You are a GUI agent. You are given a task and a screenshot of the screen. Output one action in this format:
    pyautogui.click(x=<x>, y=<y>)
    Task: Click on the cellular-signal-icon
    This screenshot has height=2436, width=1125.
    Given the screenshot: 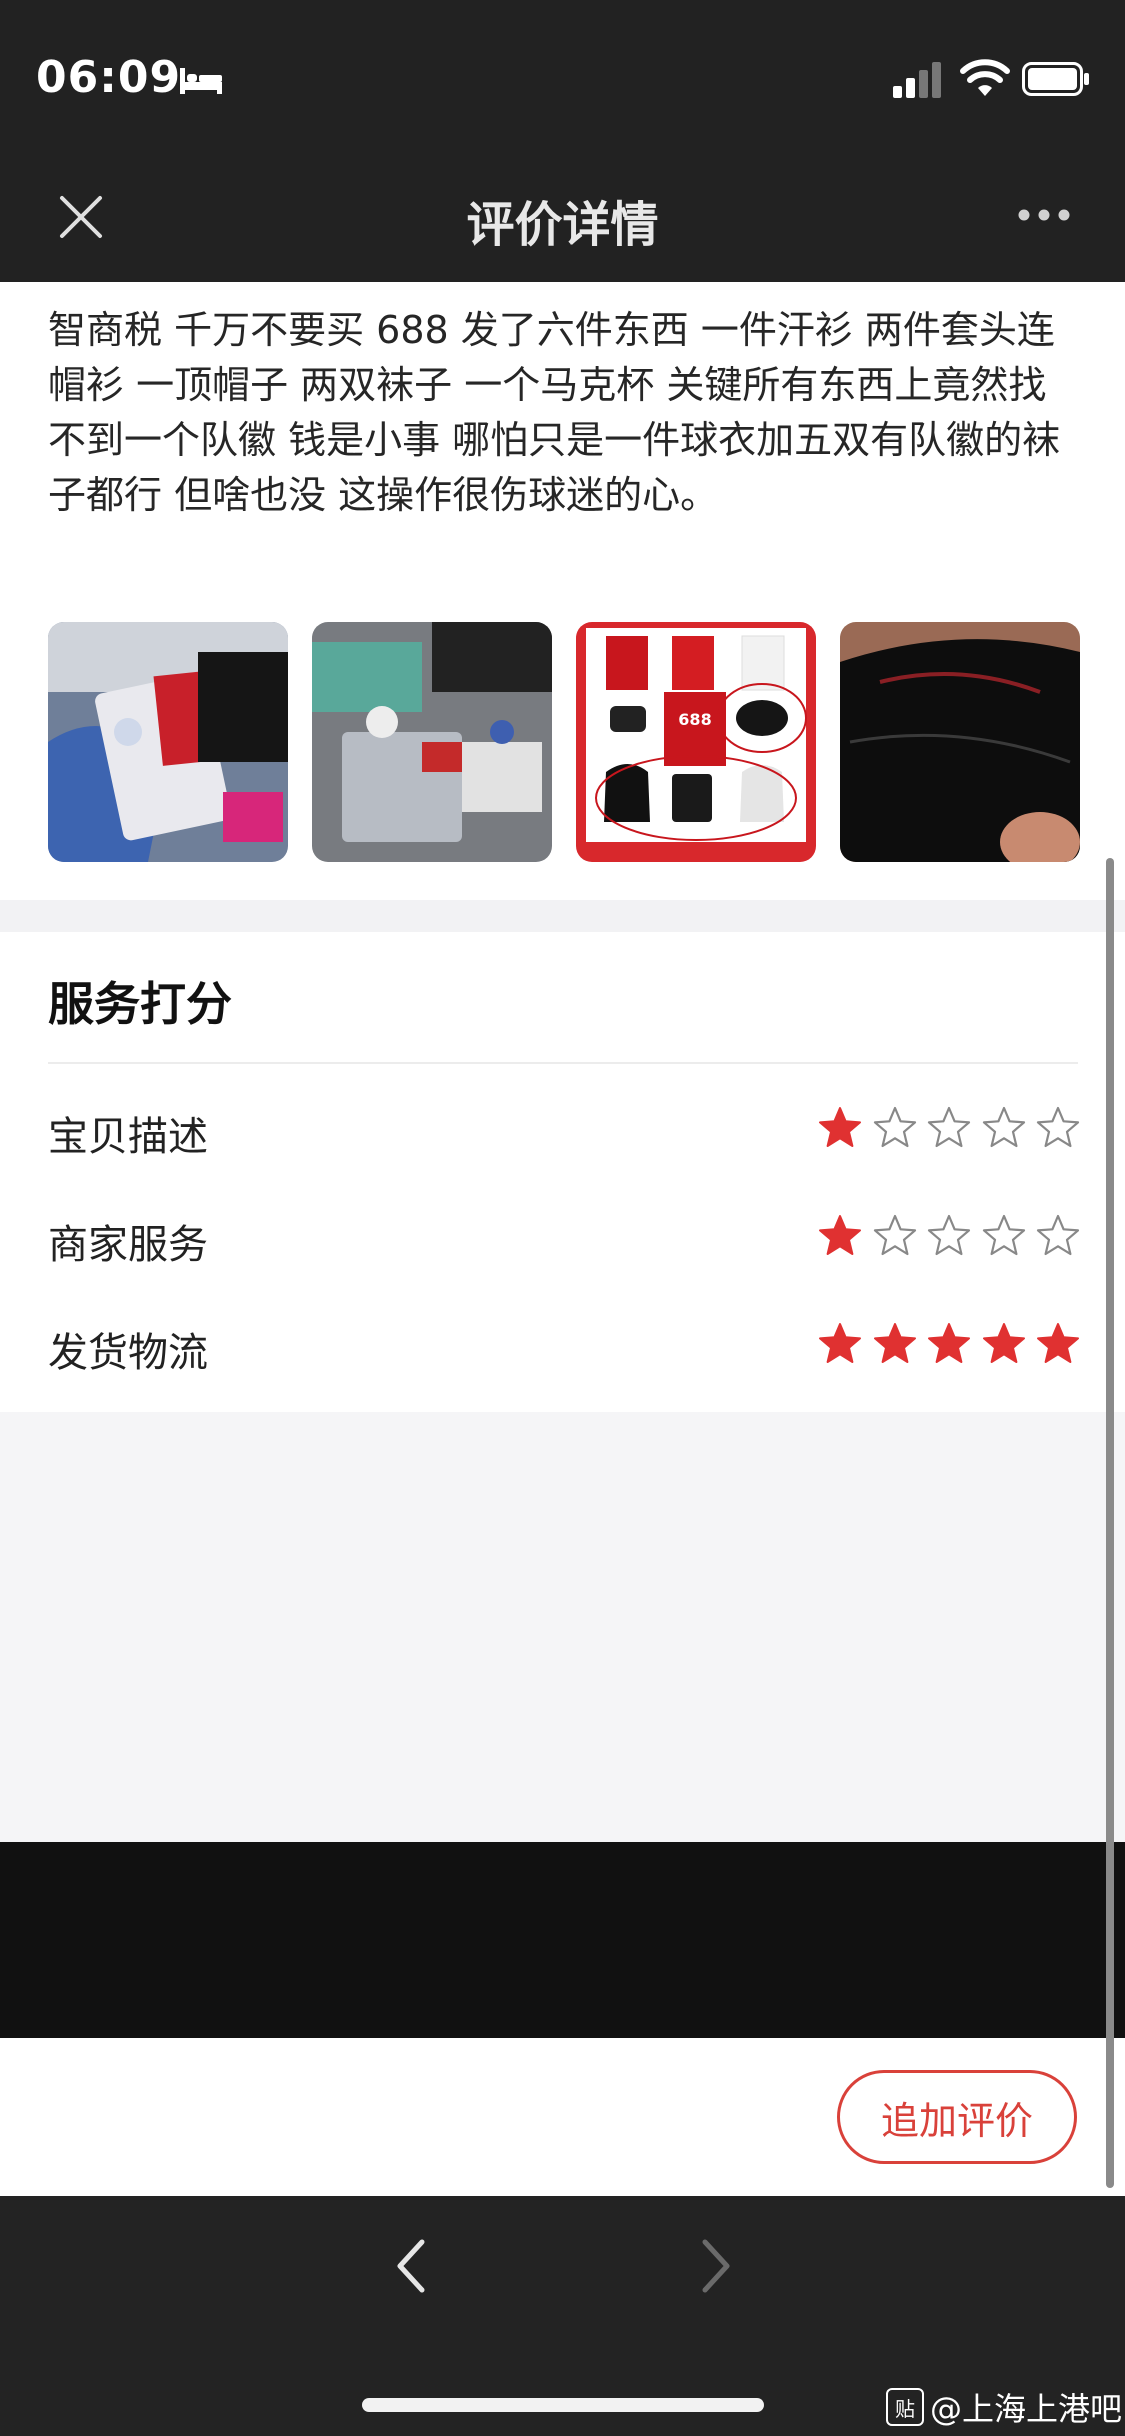 What is the action you would take?
    pyautogui.click(x=917, y=80)
    